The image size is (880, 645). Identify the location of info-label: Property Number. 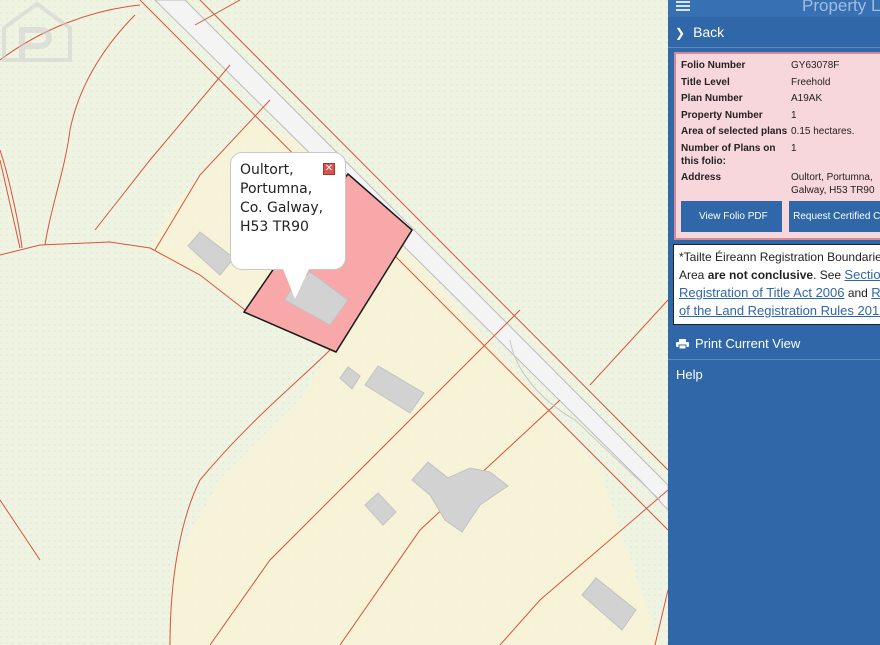
(722, 115).